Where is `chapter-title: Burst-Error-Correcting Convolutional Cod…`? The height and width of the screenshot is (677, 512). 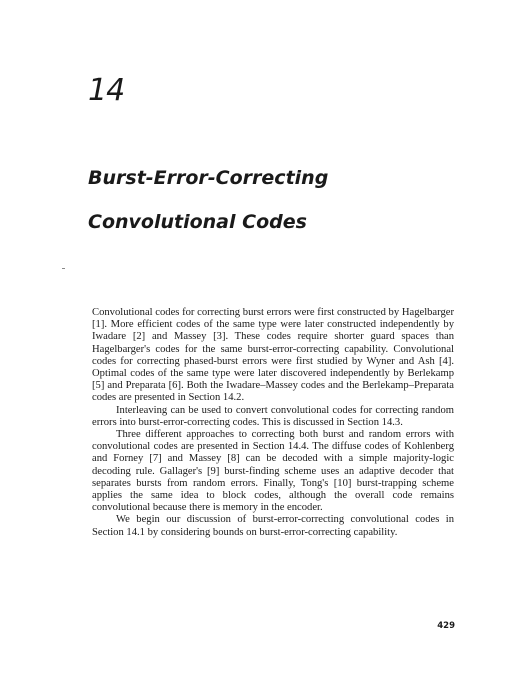 chapter-title: Burst-Error-Correcting Convolutional Cod… is located at coordinates (208, 200).